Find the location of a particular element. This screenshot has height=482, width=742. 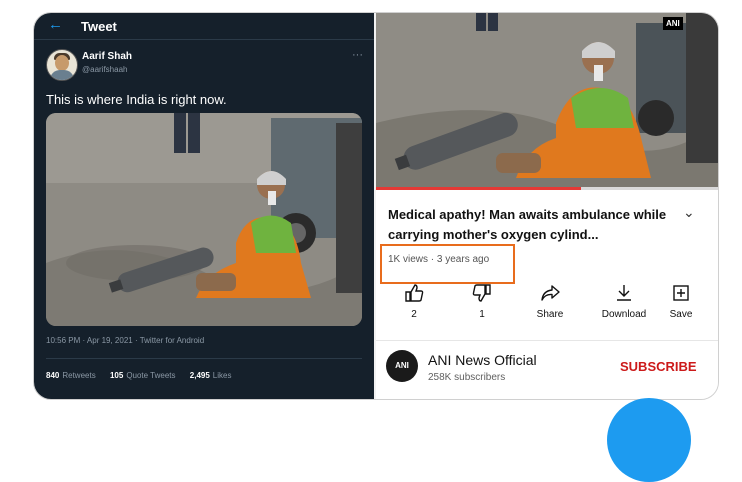

subscriber-count: 258K subscribers is located at coordinates (467, 377).